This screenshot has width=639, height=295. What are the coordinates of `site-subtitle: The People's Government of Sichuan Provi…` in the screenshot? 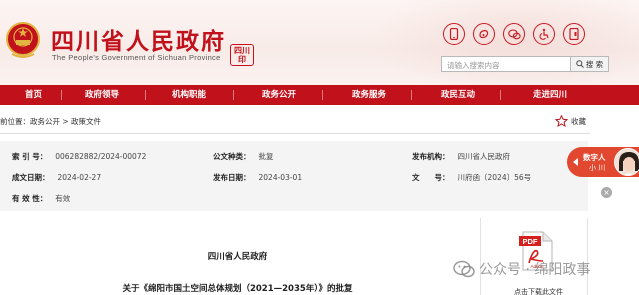 It's located at (136, 57).